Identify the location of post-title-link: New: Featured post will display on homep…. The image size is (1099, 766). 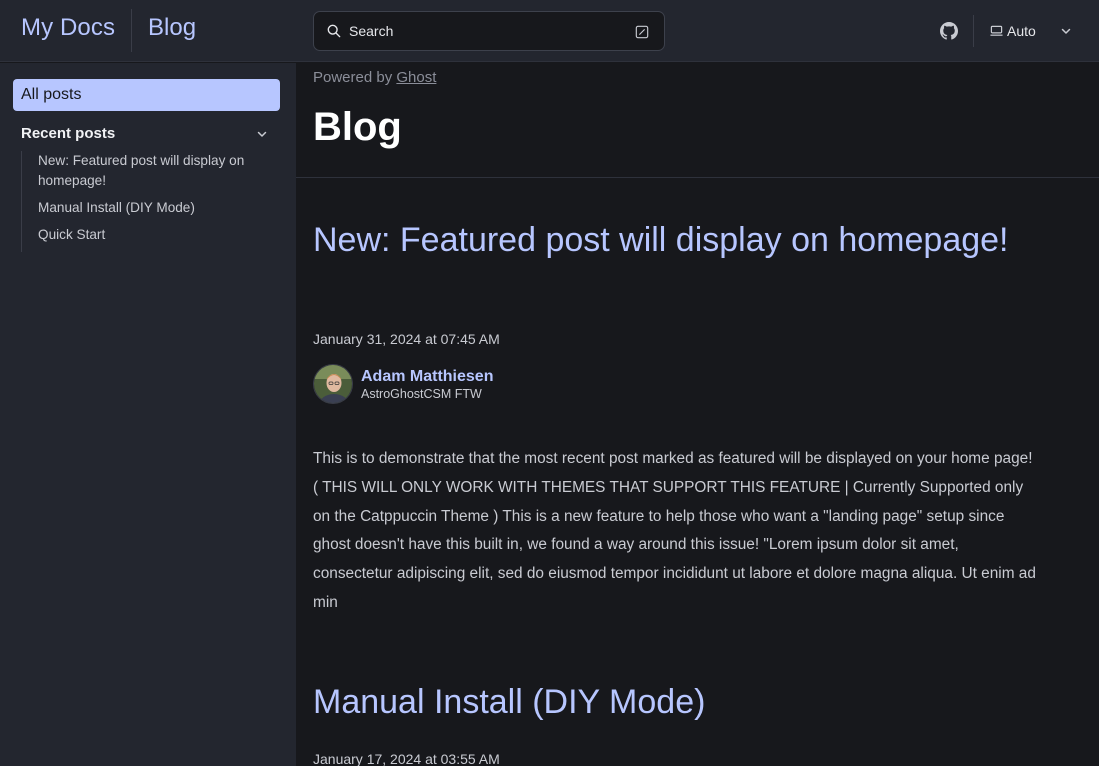
(673, 240).